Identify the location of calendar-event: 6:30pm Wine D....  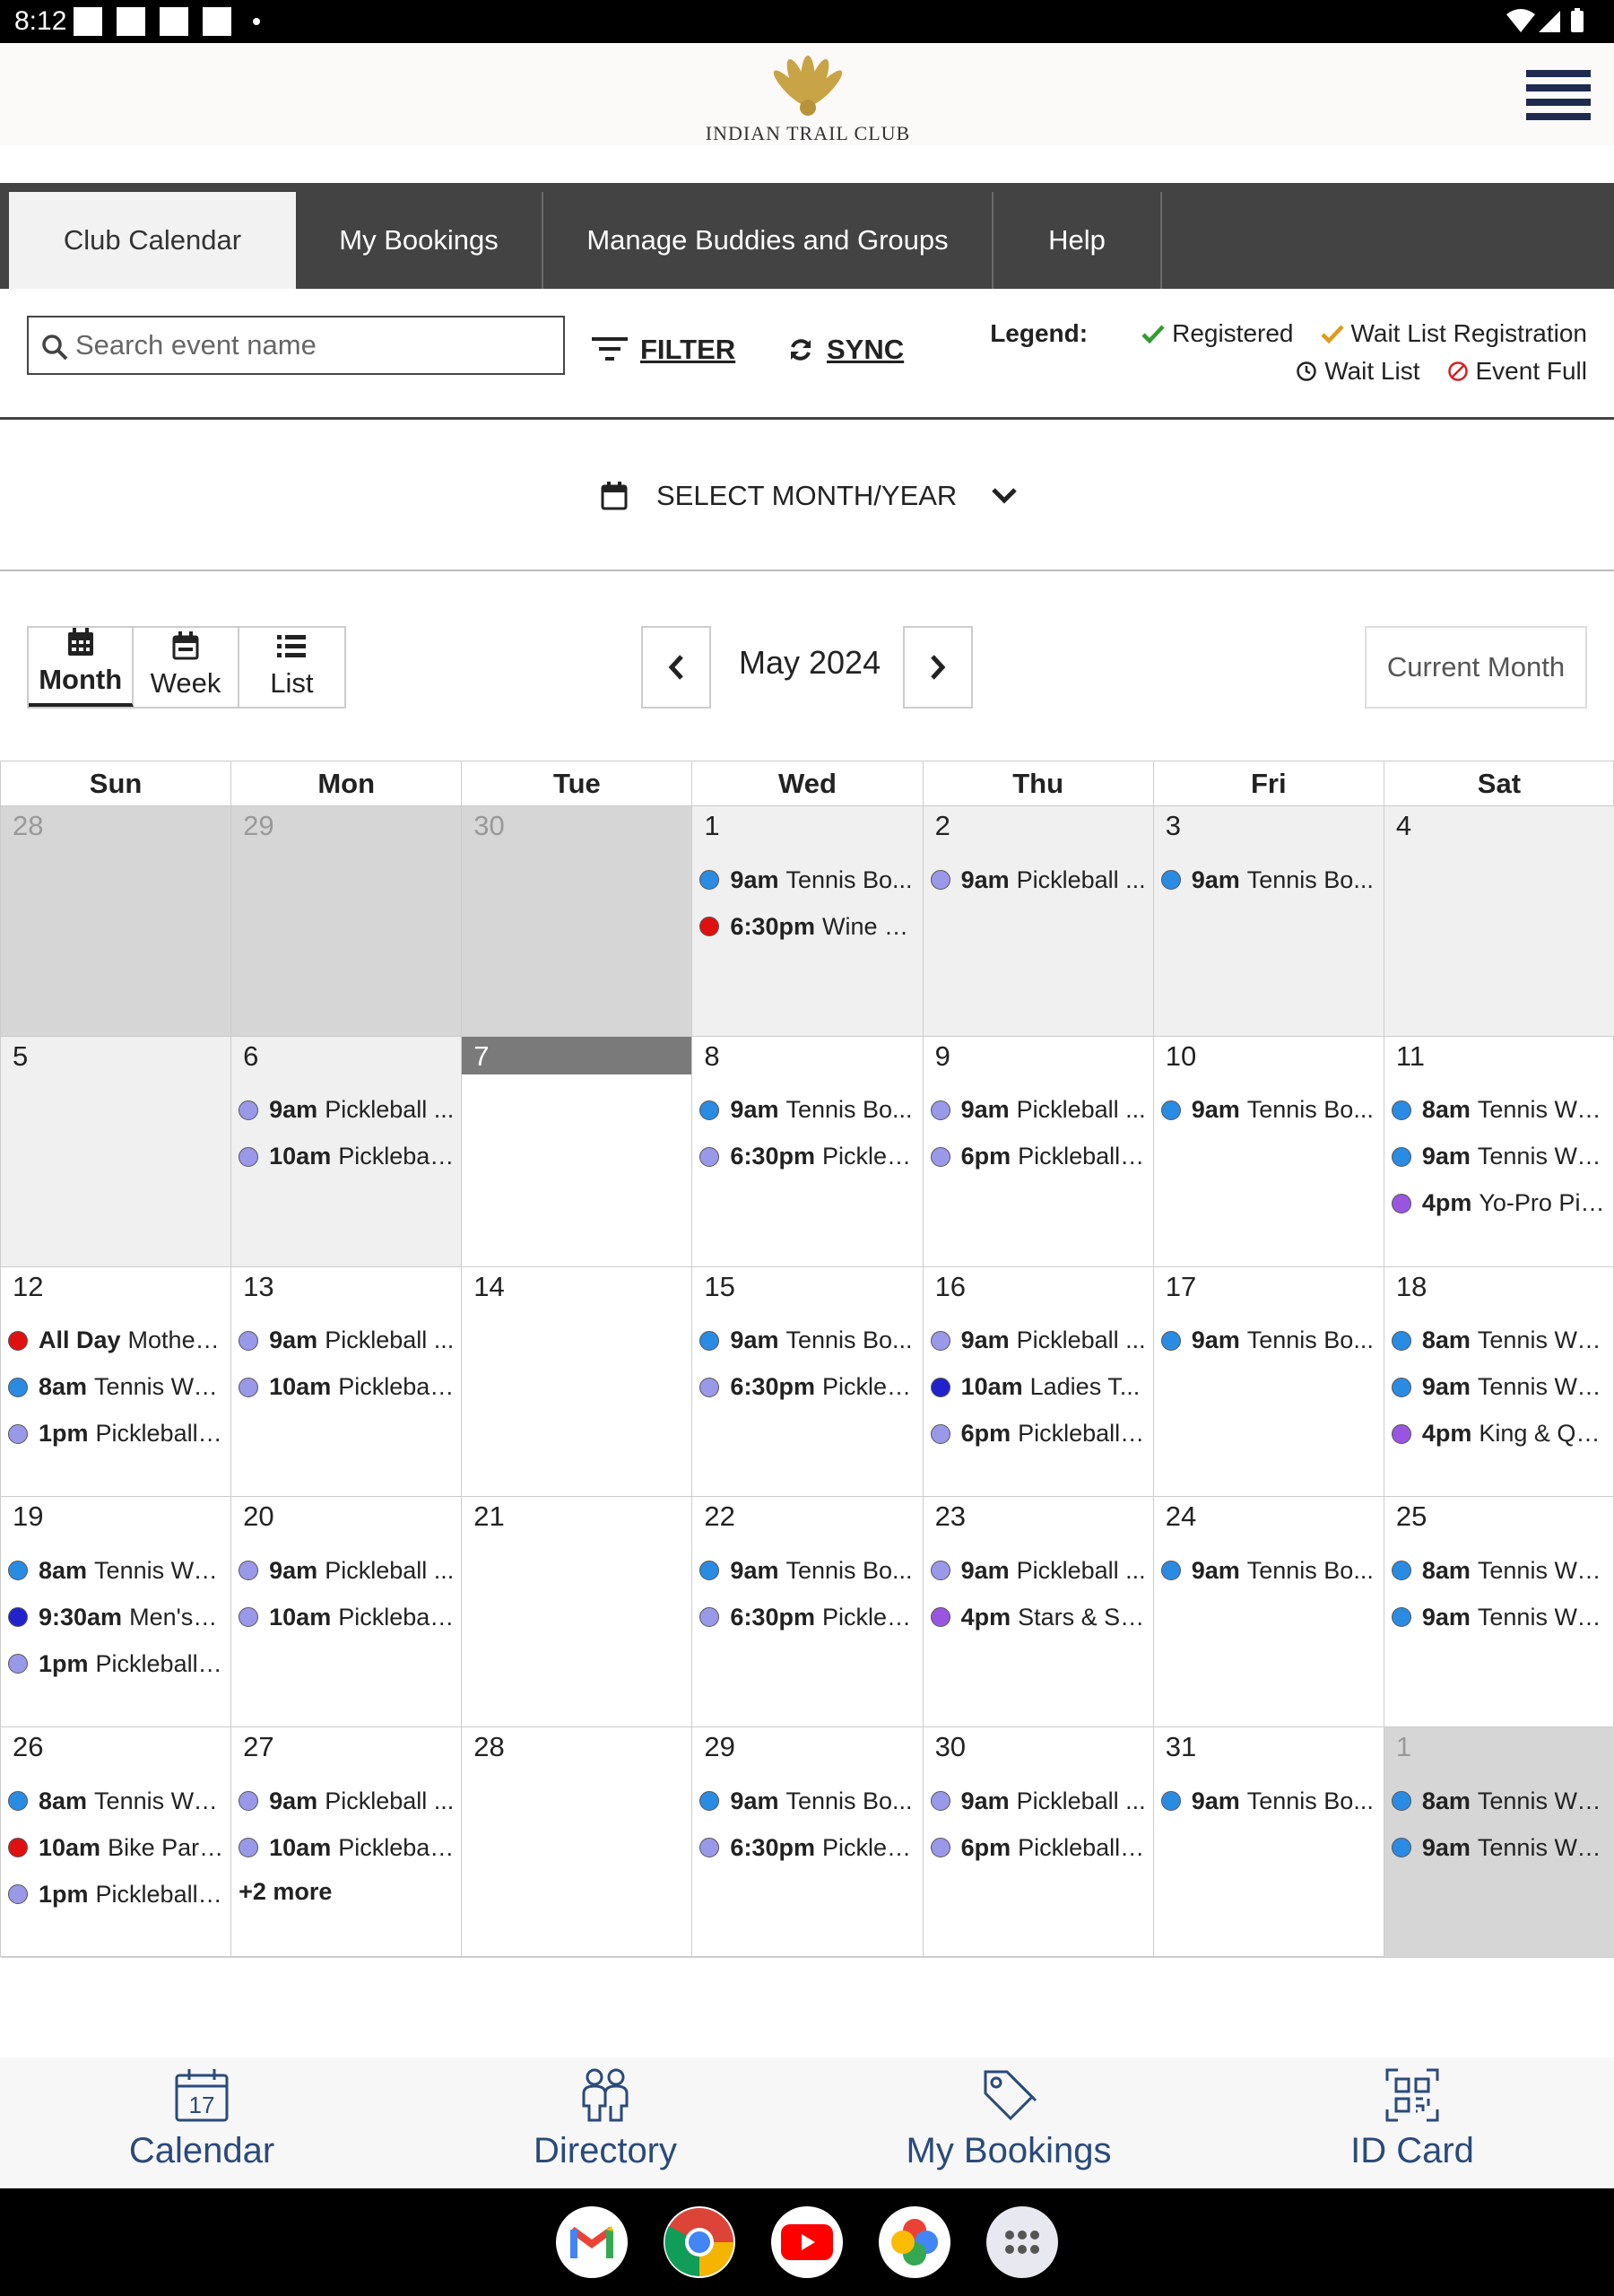
(807, 926).